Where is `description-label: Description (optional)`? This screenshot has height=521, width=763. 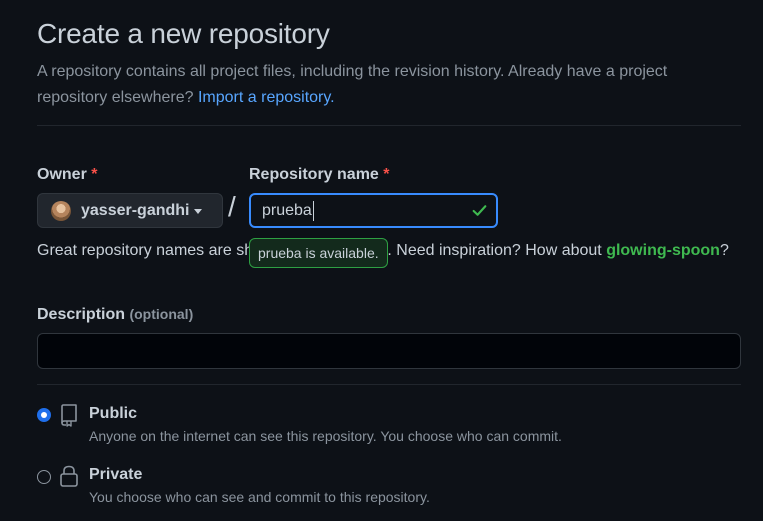
description-label: Description (optional) is located at coordinates (115, 314).